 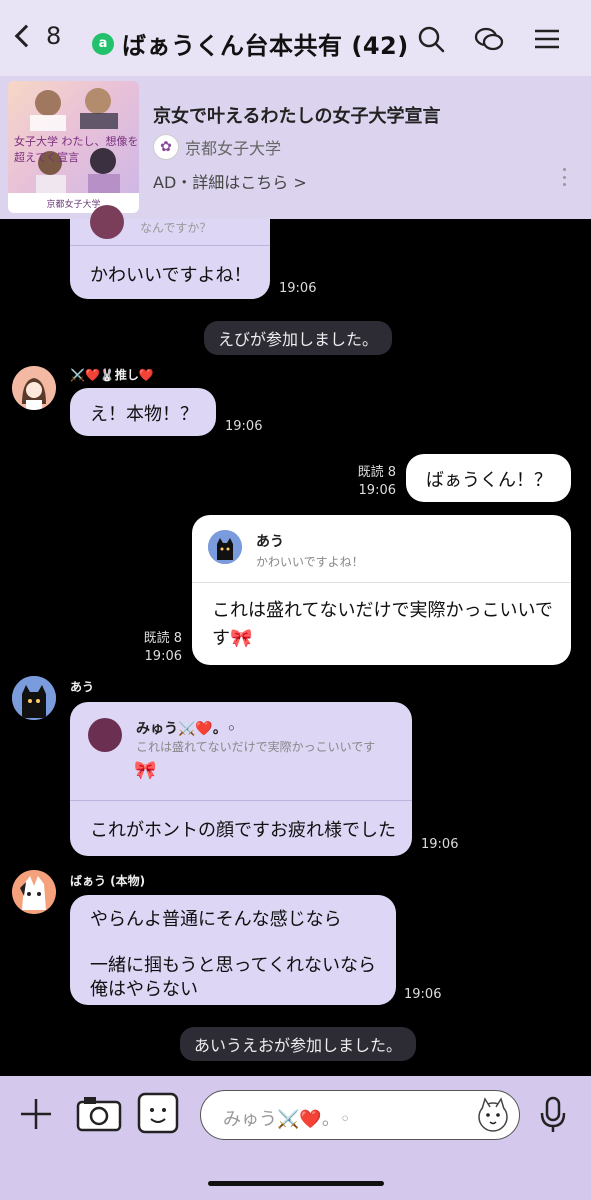 I want to click on dog-avatar-icon, so click(x=34, y=892).